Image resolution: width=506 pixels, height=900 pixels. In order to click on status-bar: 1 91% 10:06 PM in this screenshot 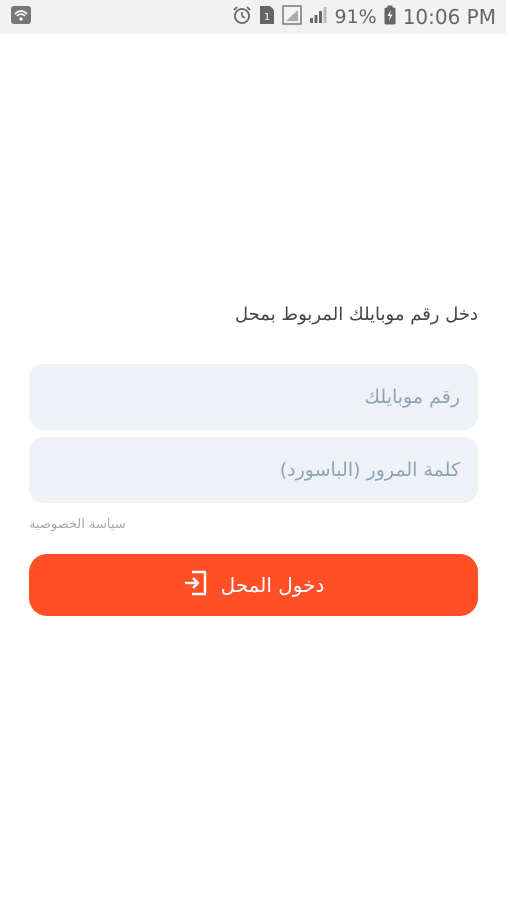, I will do `click(253, 17)`.